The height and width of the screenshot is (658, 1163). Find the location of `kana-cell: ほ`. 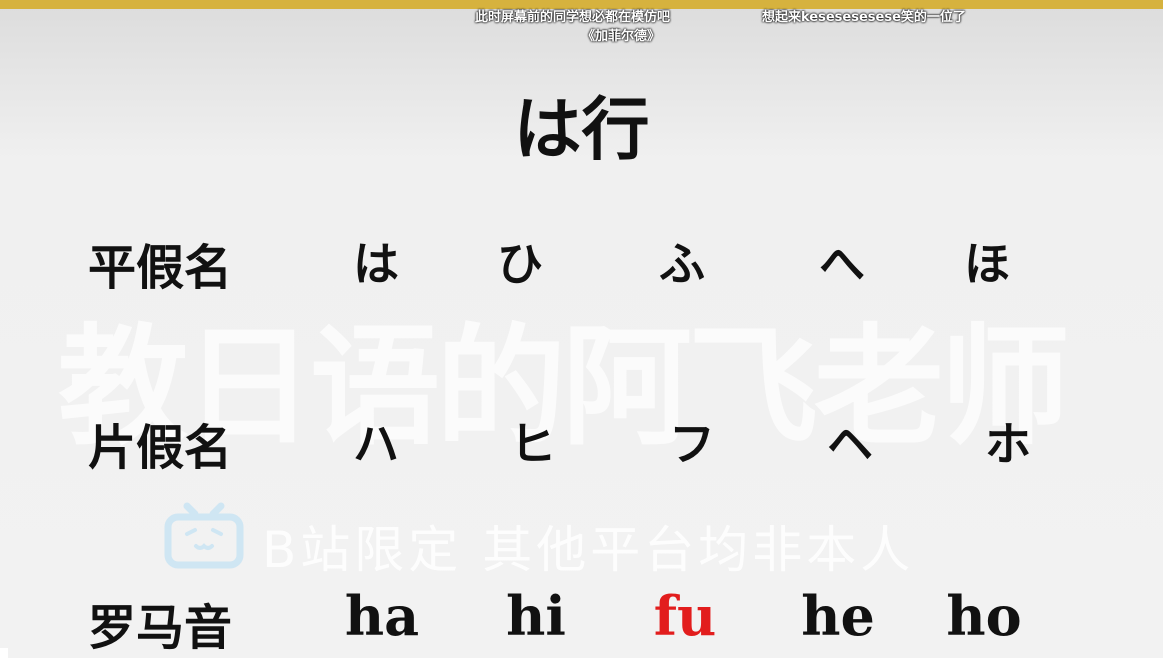

kana-cell: ほ is located at coordinates (987, 264).